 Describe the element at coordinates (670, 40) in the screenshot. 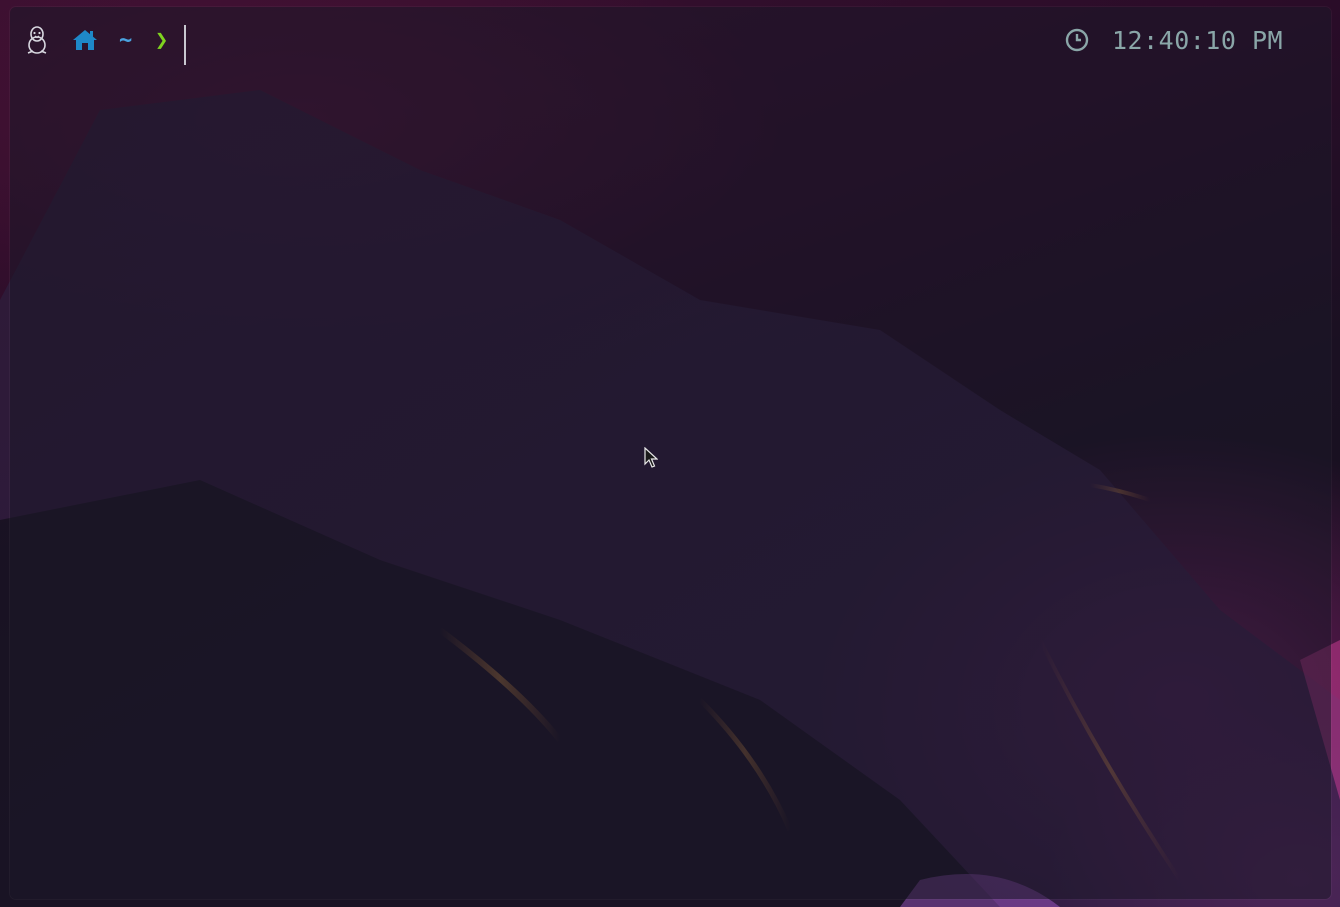

I see `prompt-bar: ~ ❯ 12:40:10 PM` at that location.